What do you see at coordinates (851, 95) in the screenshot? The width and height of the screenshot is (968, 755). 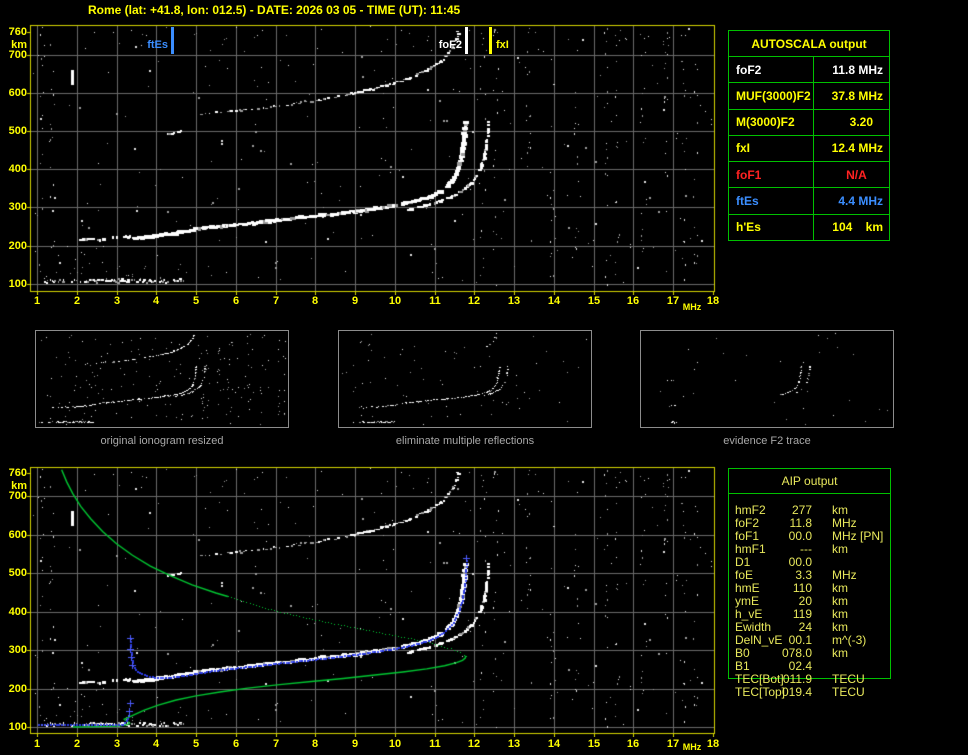 I see `autoscala-row-value-MUF(3000)F2: 37.8 MHz` at bounding box center [851, 95].